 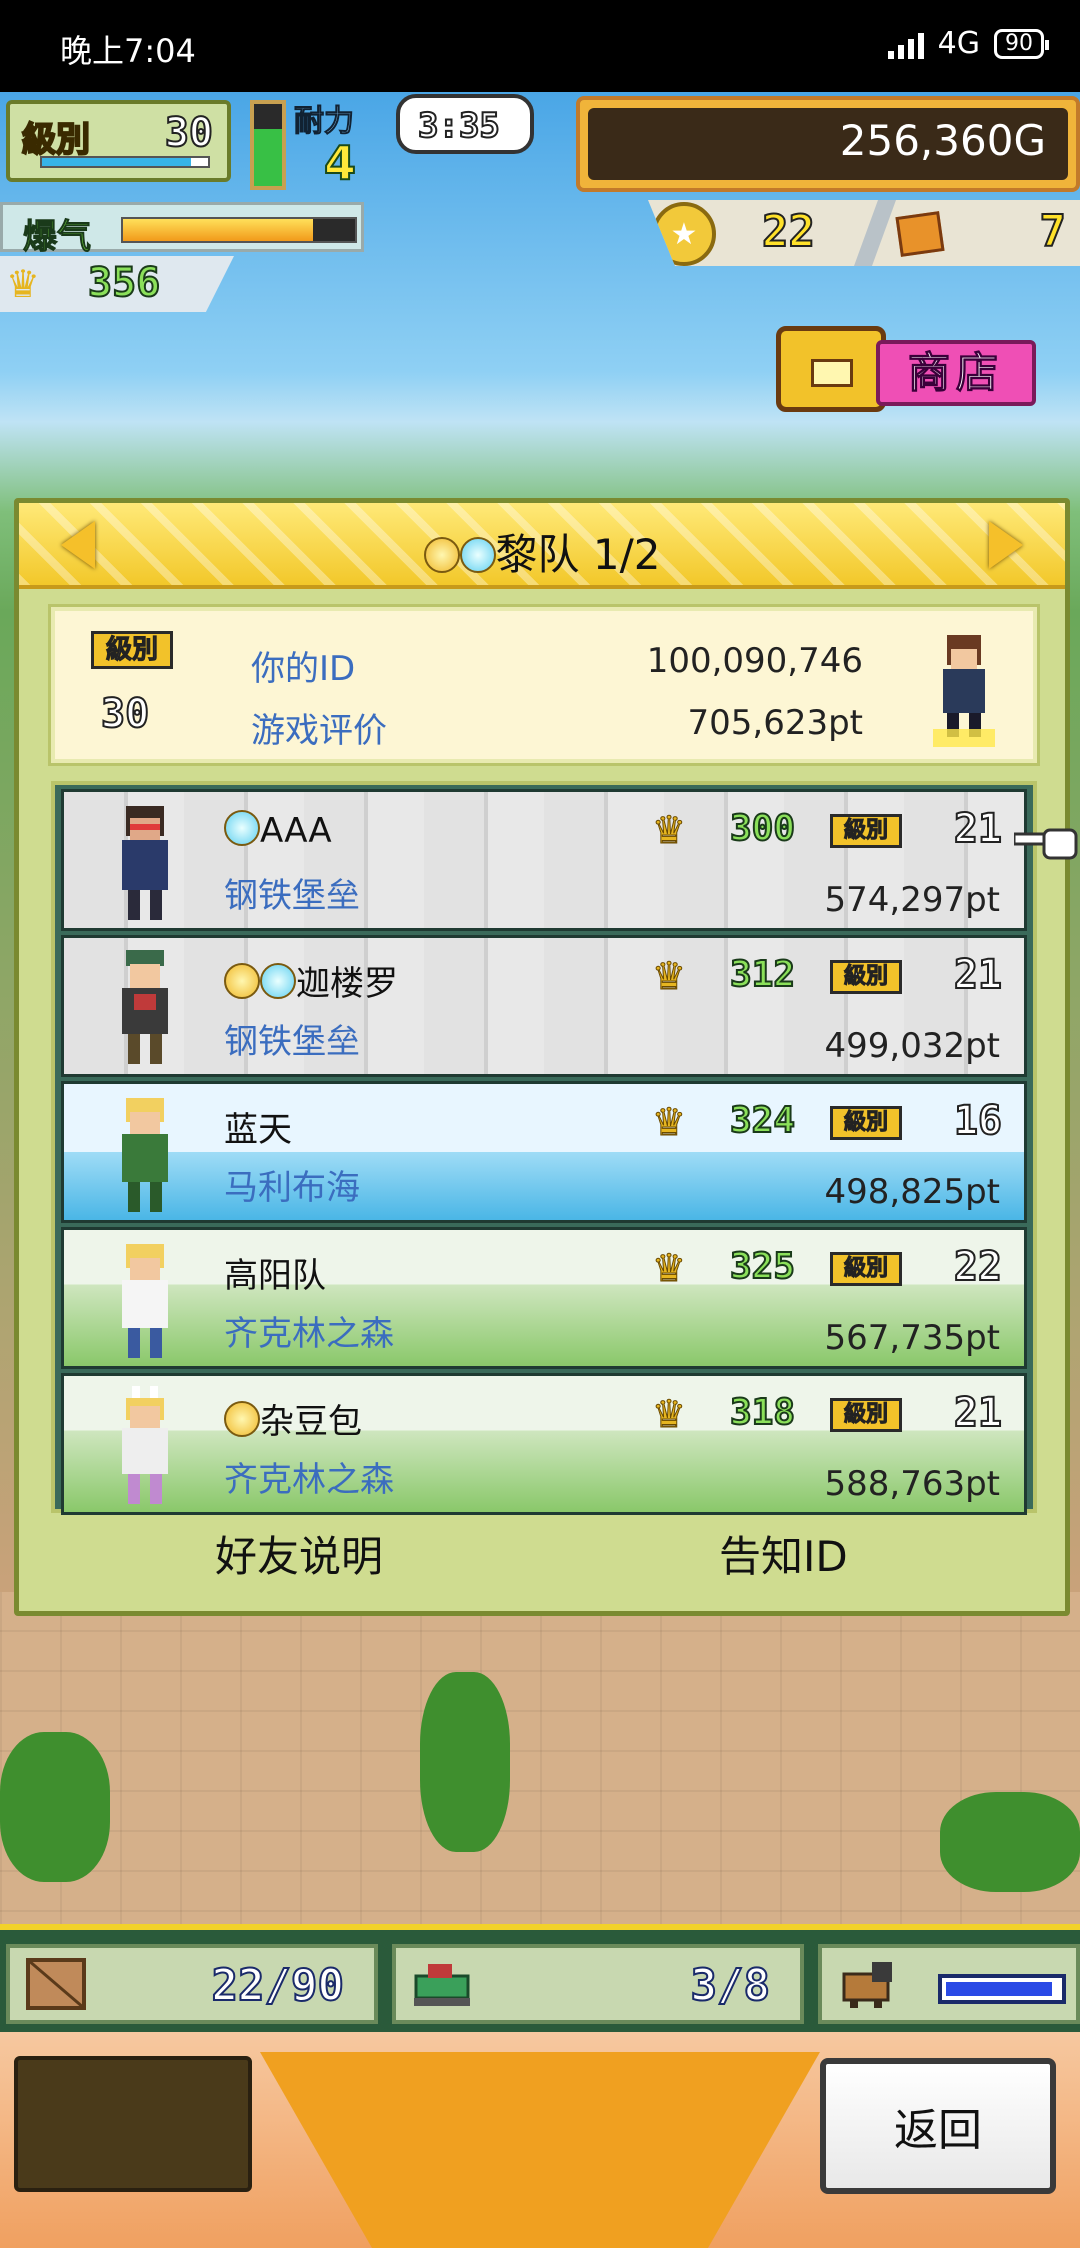 What do you see at coordinates (978, 1121) in the screenshot?
I see `team-level: 16` at bounding box center [978, 1121].